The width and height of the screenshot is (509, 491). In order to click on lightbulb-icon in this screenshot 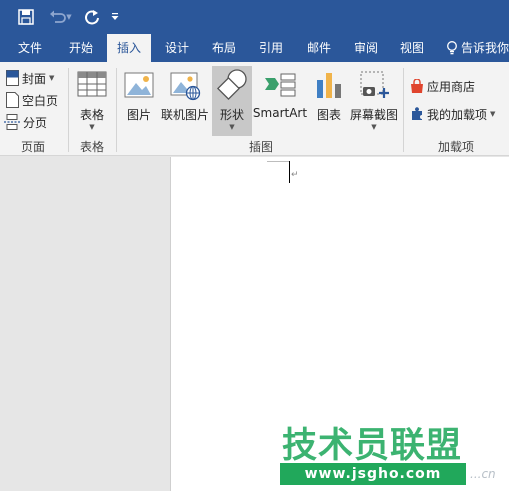, I will do `click(452, 48)`.